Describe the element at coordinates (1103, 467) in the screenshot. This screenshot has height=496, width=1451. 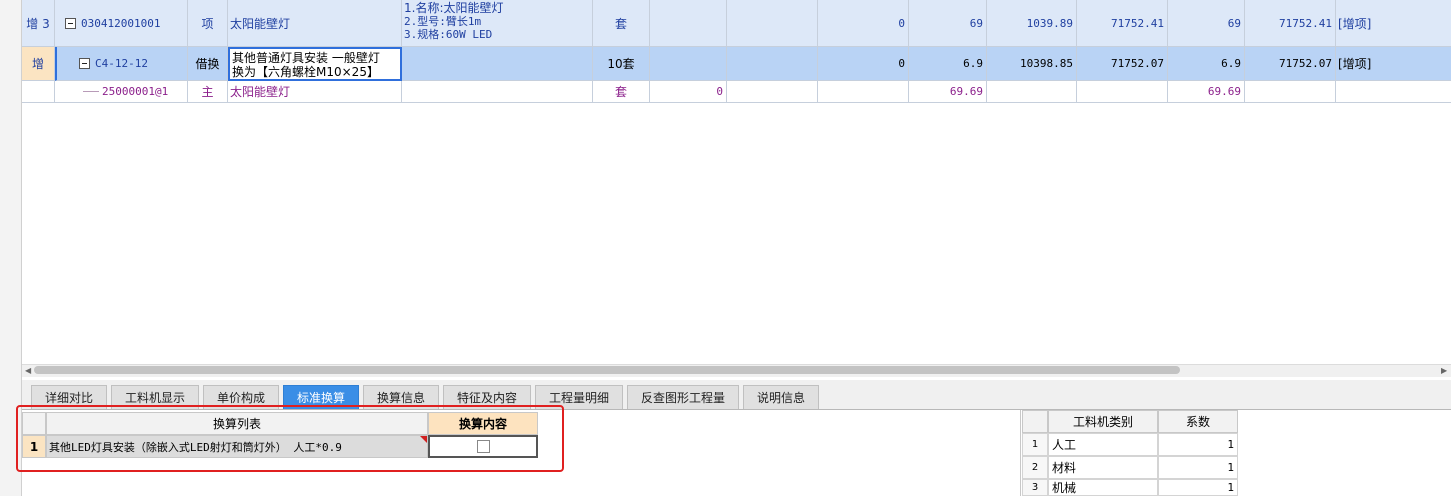
I see `category-type: 材料` at that location.